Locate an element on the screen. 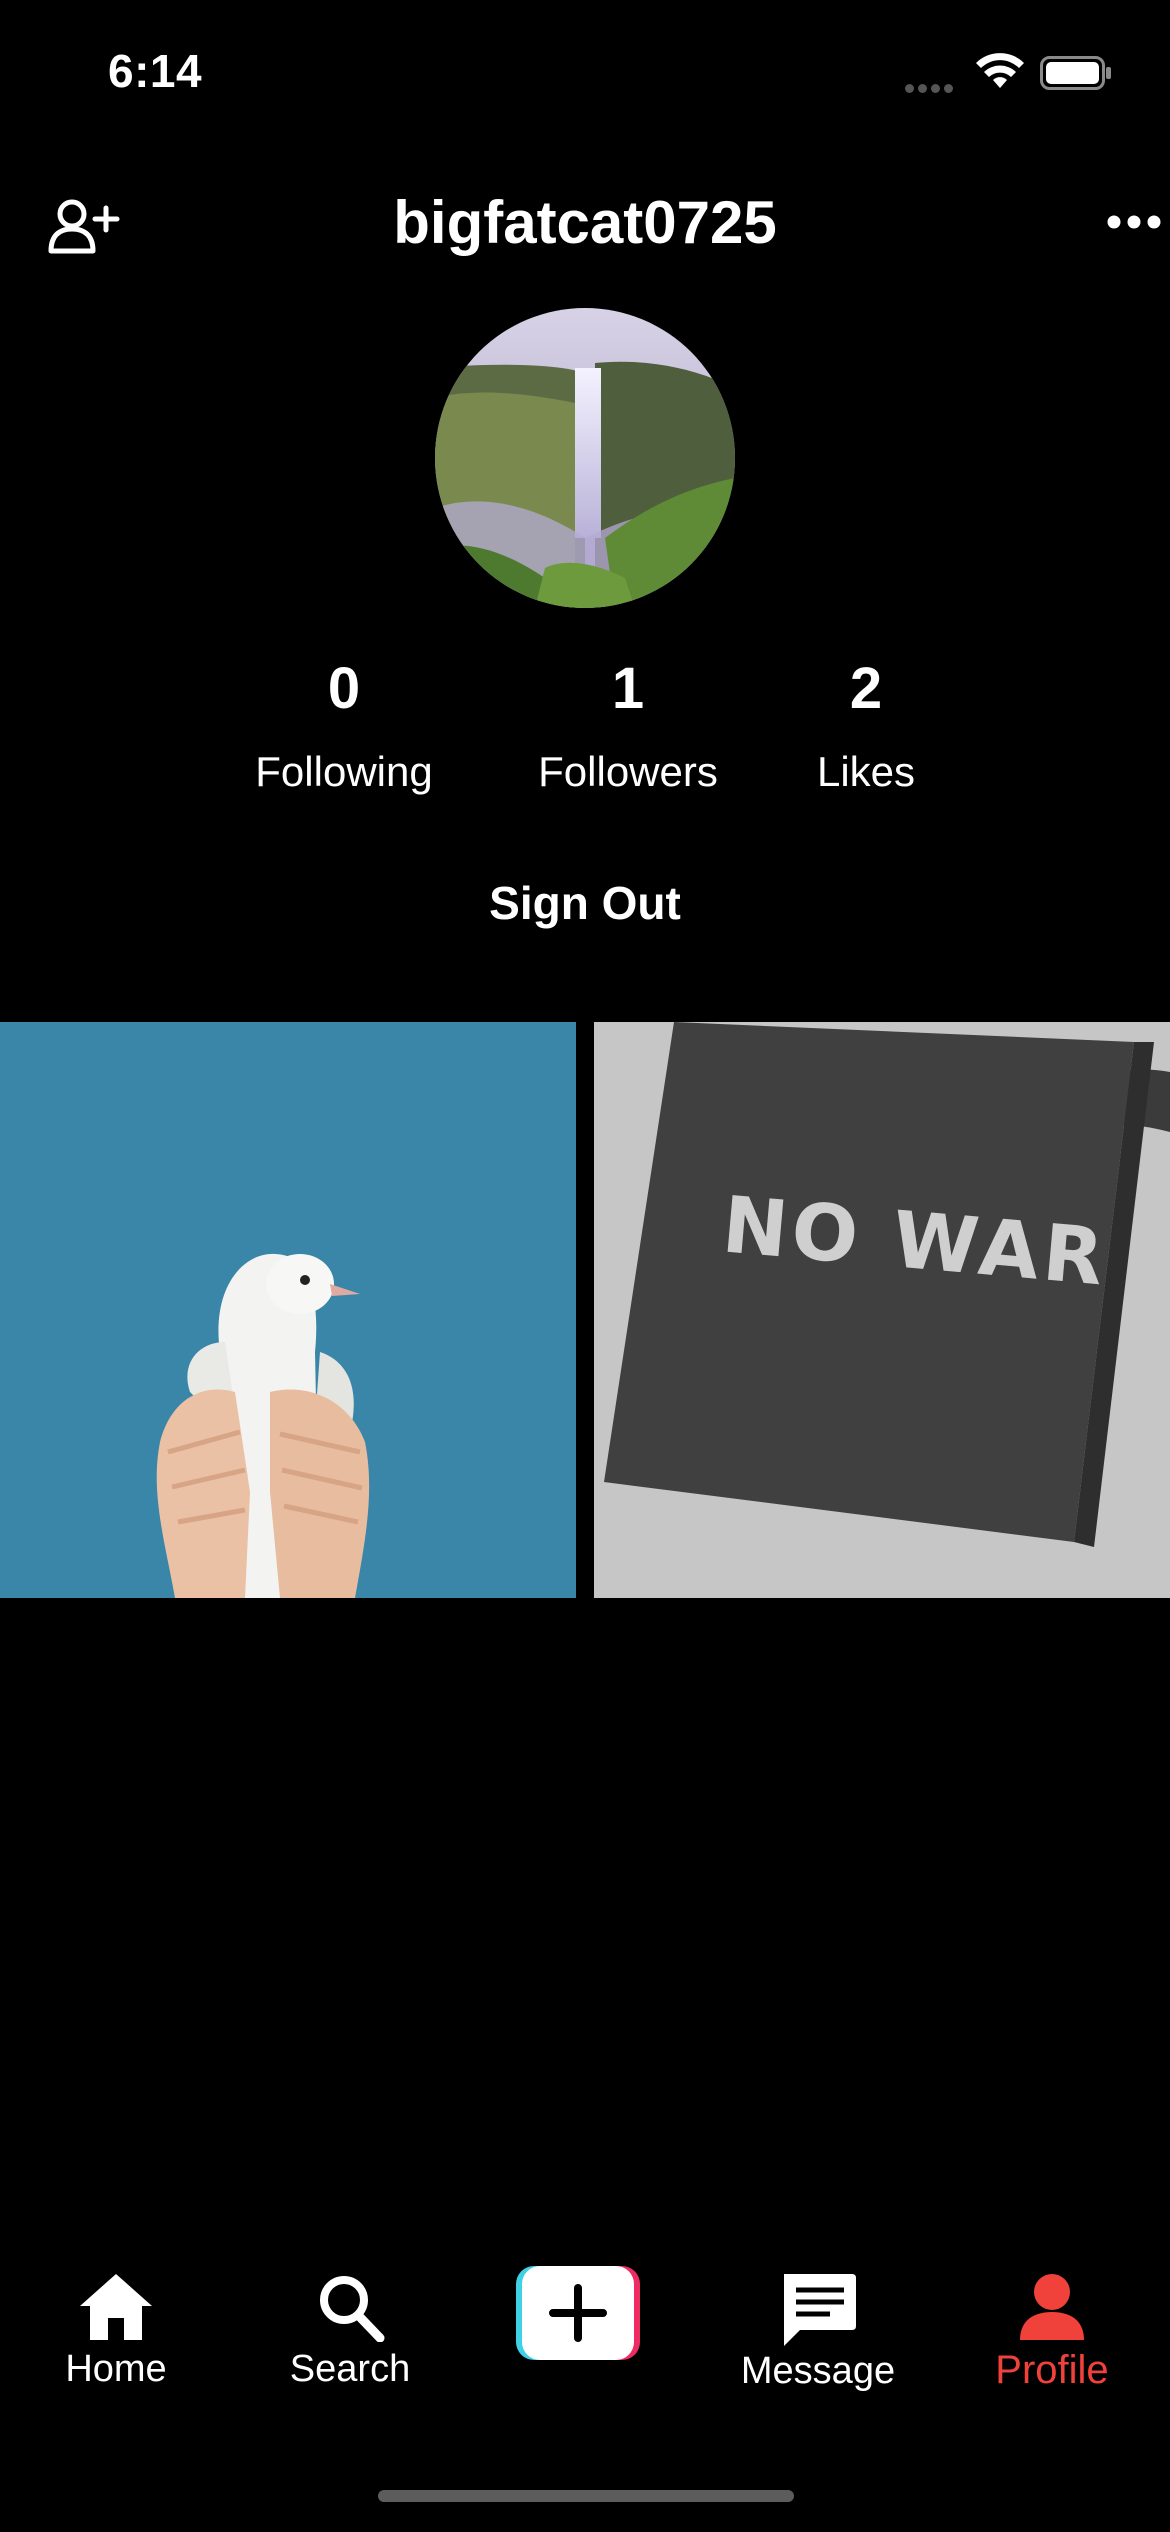 The image size is (1170, 2532). message-icon is located at coordinates (820, 2310).